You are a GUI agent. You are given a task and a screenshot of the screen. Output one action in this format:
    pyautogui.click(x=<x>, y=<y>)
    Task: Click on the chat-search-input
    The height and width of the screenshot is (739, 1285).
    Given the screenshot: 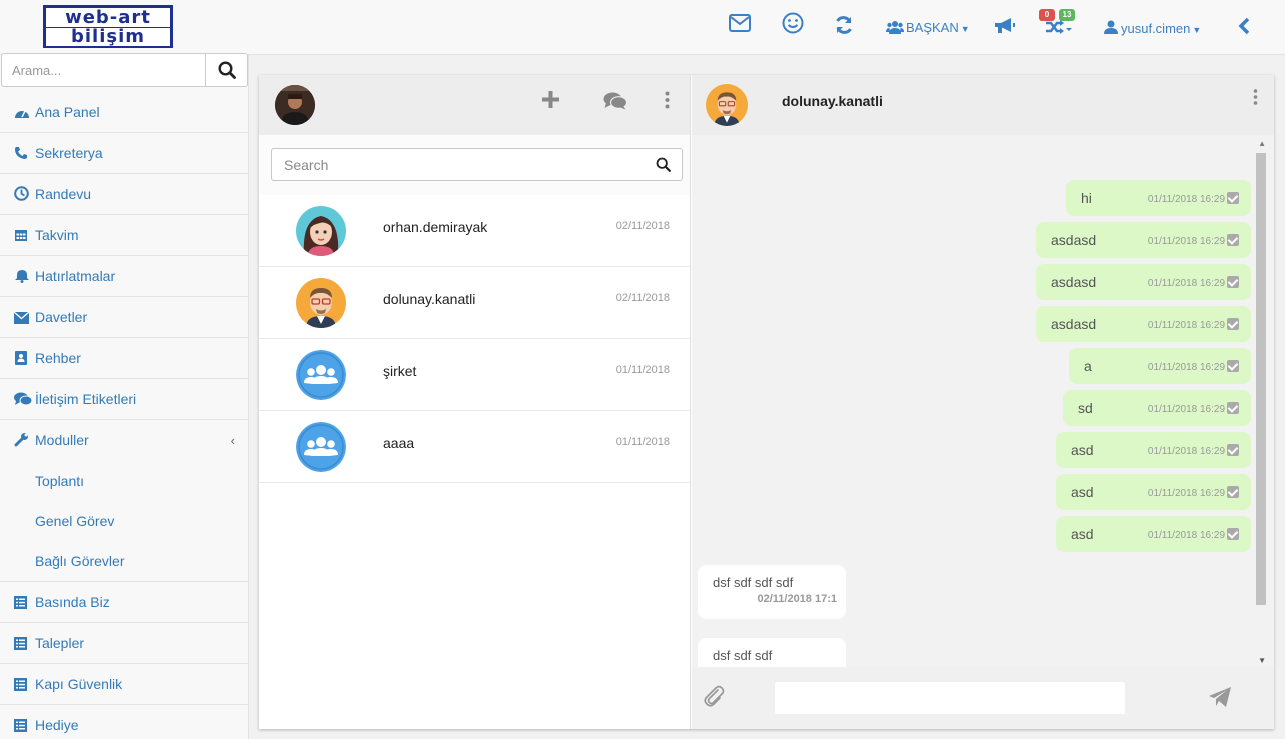 What is the action you would take?
    pyautogui.click(x=477, y=164)
    